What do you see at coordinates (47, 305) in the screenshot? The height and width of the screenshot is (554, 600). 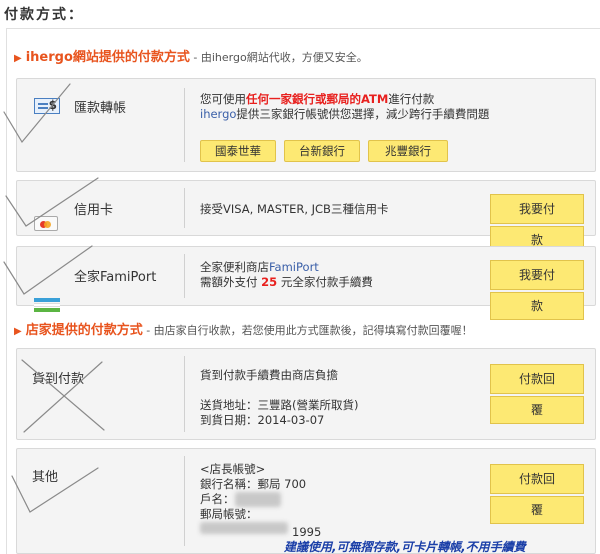 I see `famiport-icon` at bounding box center [47, 305].